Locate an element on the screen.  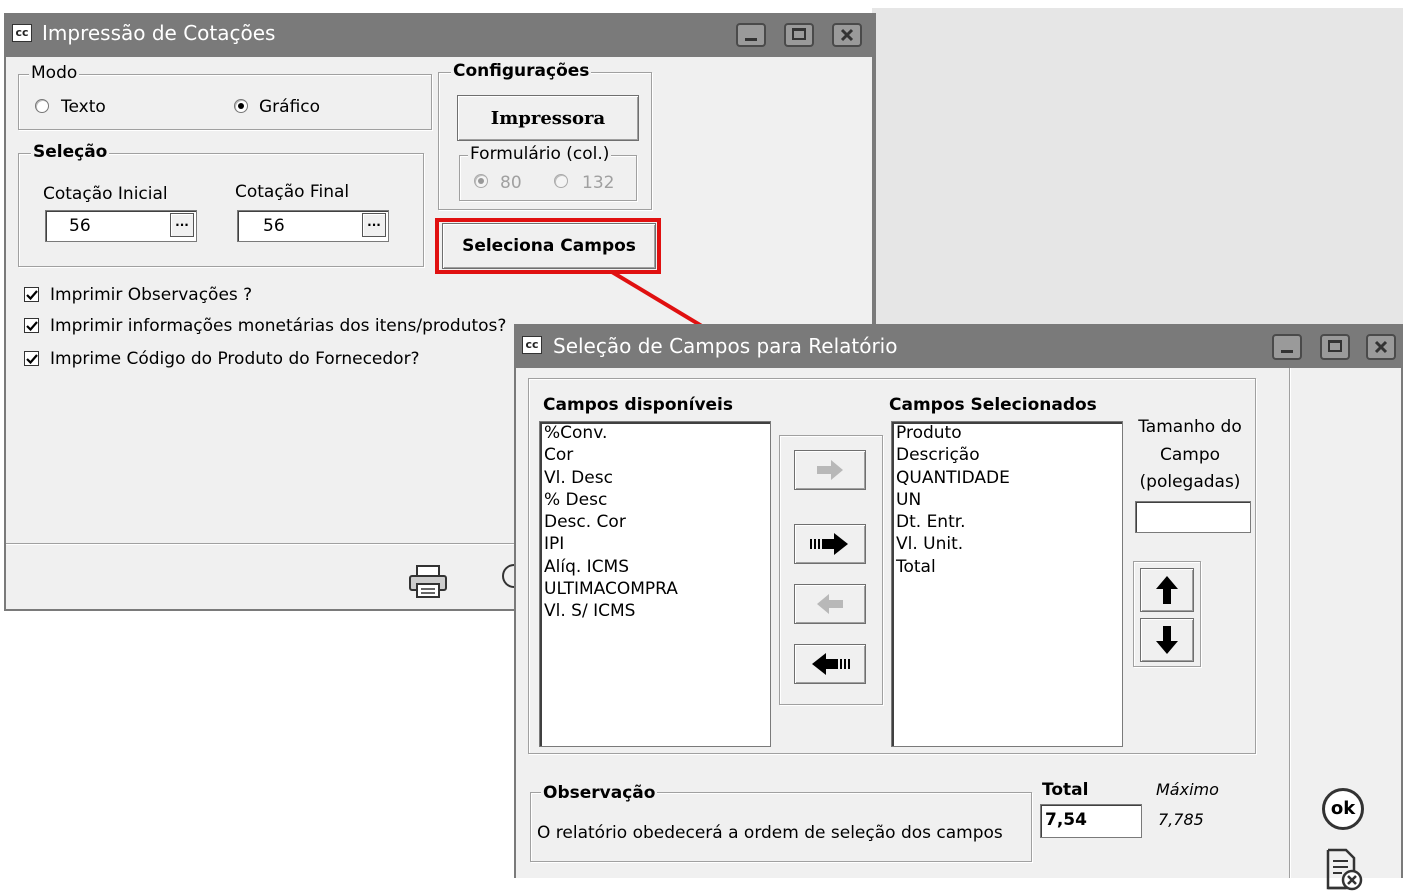
arrow-up-icon is located at coordinates (1167, 590).